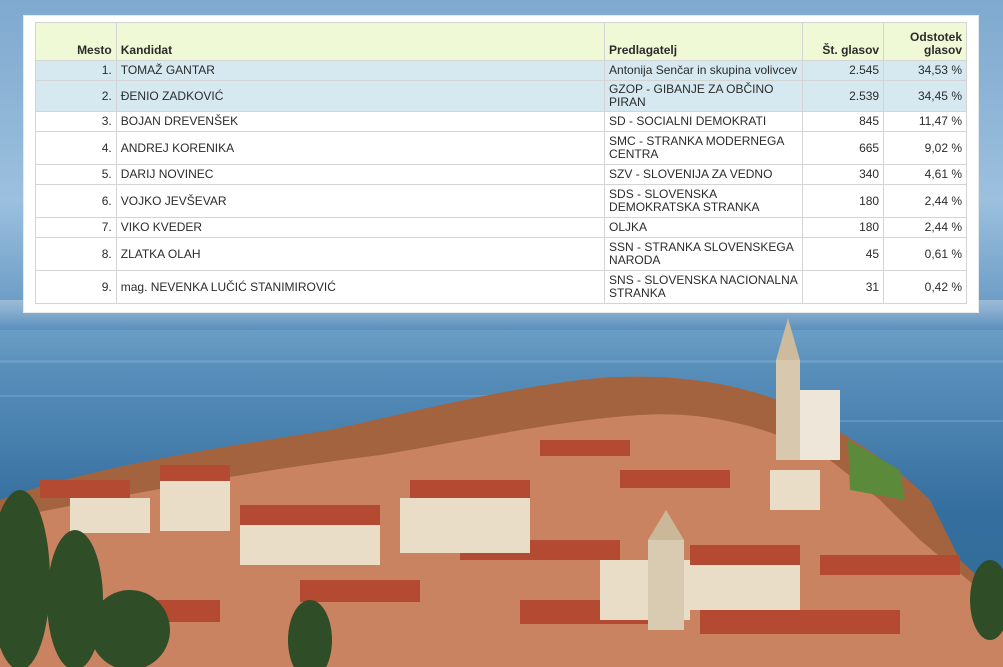 This screenshot has width=1003, height=667. I want to click on row-candidate: VOJKO JEVŠEVAR, so click(360, 201).